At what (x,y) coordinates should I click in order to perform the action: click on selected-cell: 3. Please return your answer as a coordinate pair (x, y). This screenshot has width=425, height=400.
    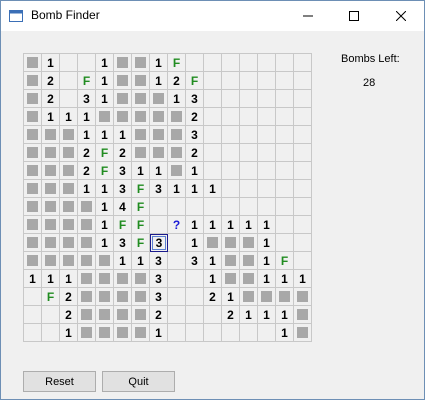
    Looking at the image, I should click on (159, 243).